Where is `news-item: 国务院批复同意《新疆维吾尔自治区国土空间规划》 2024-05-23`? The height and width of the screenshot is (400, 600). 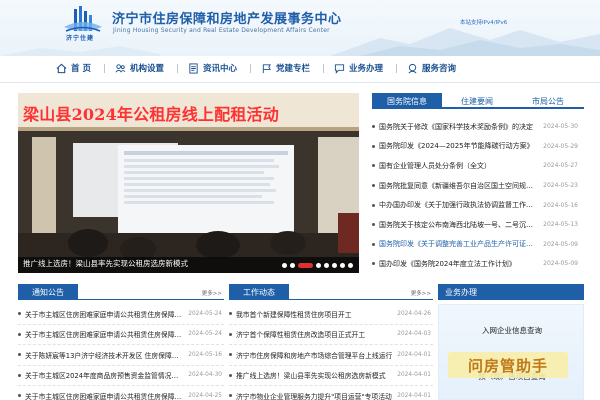
news-item: 国务院批复同意《新疆维吾尔自治区国土空间规划》 2024-05-23 is located at coordinates (478, 186).